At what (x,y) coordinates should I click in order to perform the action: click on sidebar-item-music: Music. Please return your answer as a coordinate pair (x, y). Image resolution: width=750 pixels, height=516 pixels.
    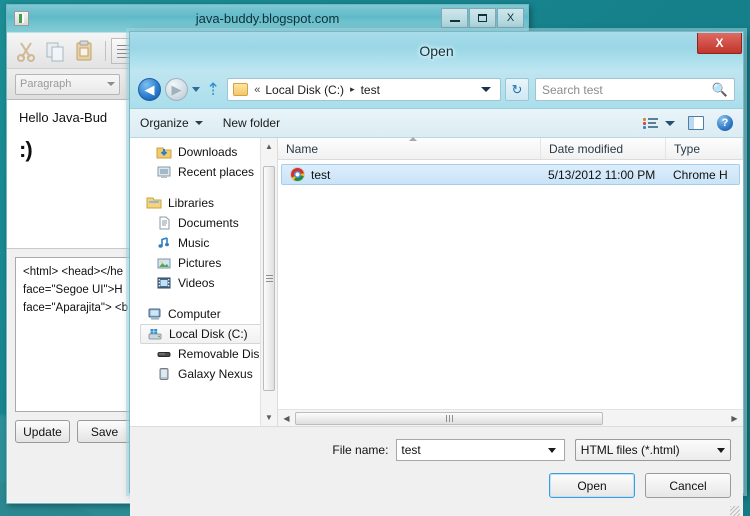
    Looking at the image, I should click on (203, 243).